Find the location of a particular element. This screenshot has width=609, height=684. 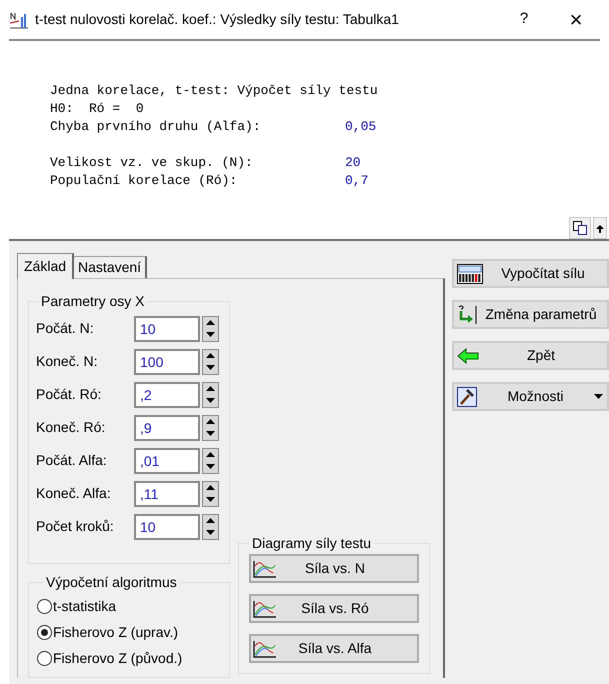

field-label: Počát. Alfa: is located at coordinates (72, 460).